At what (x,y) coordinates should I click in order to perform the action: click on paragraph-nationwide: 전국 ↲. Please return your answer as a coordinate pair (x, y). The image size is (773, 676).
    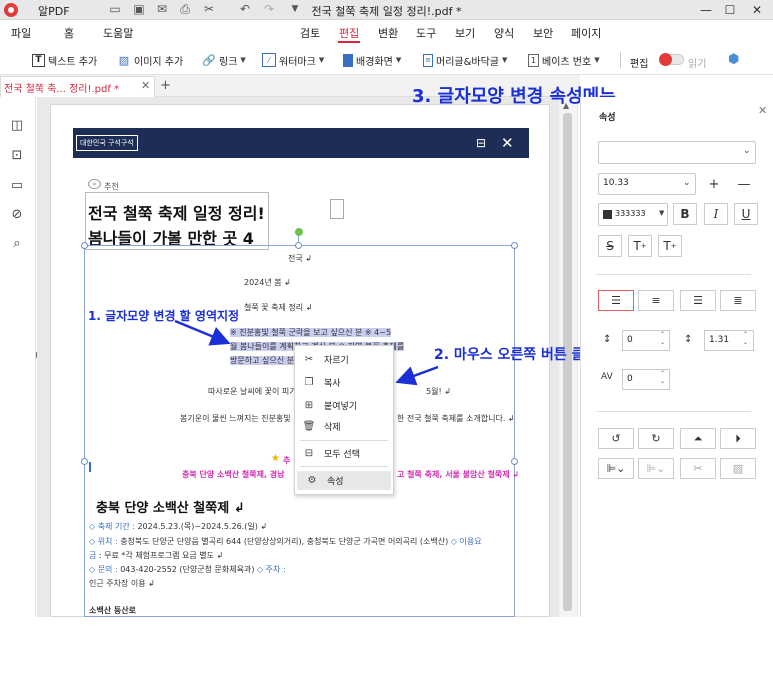
    Looking at the image, I should click on (300, 258).